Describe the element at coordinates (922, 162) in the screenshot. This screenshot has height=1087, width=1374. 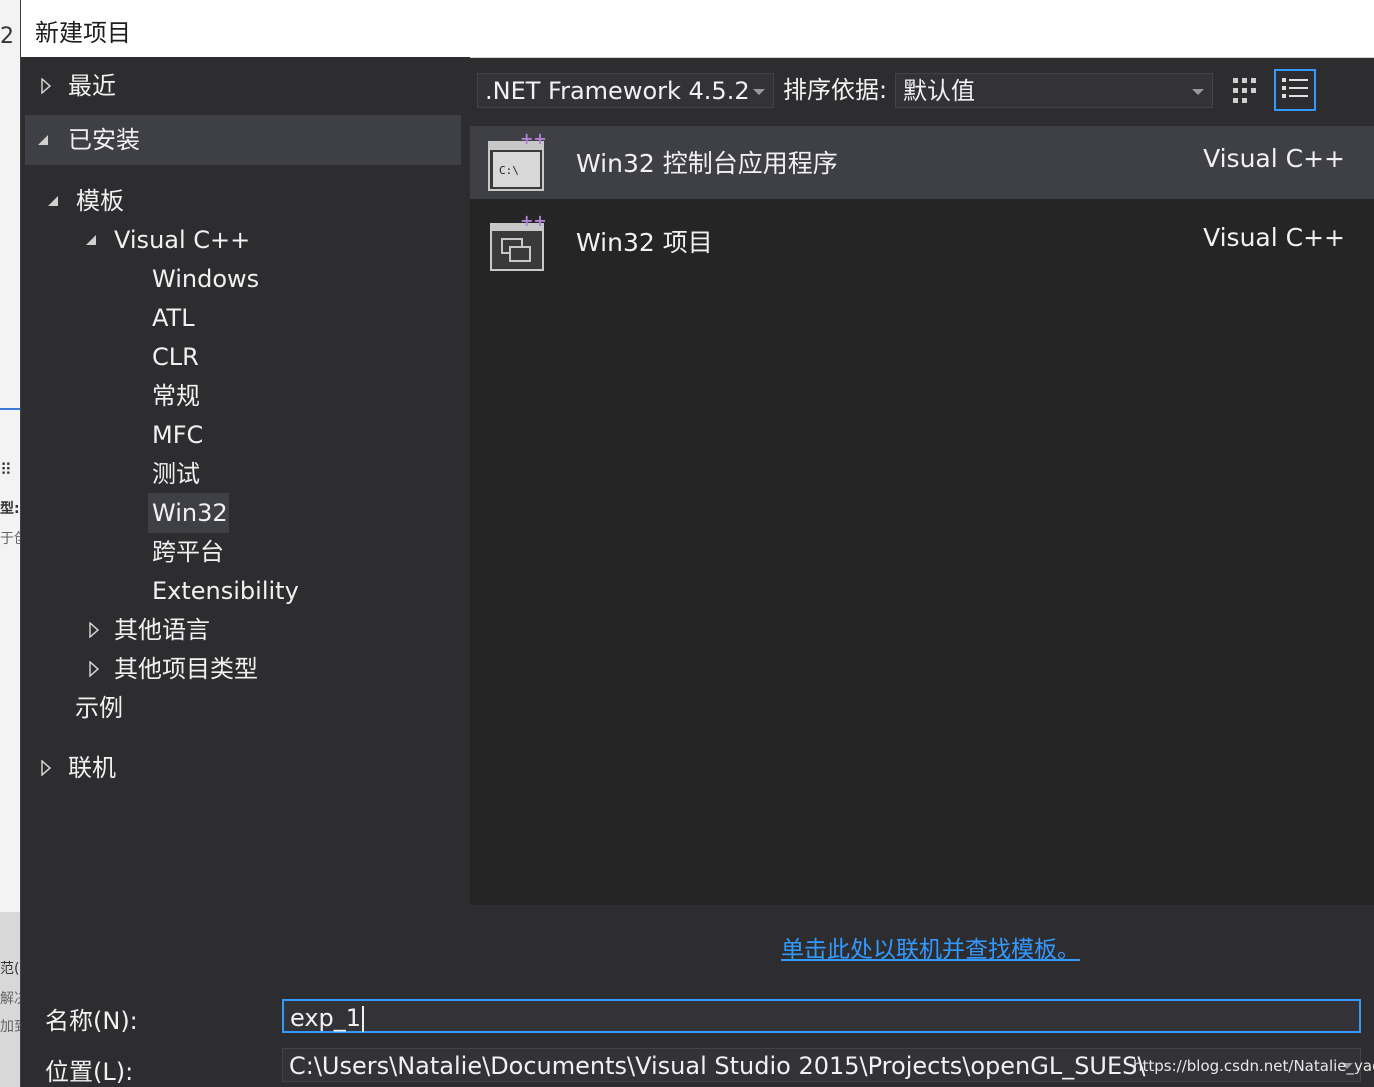
I see `template-item-console-app: C:\ ++ Win32 控制台应用程序 Visual C++` at that location.